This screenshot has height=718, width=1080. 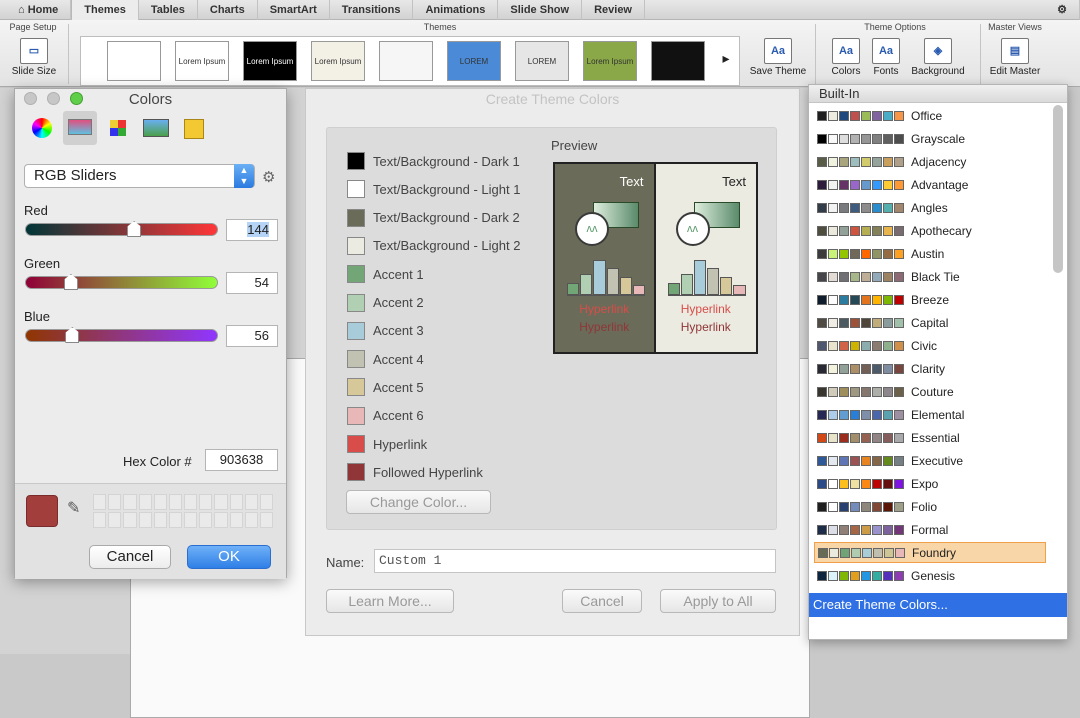 I want to click on edit-master-button: ▤ Edit Master, so click(x=1015, y=57).